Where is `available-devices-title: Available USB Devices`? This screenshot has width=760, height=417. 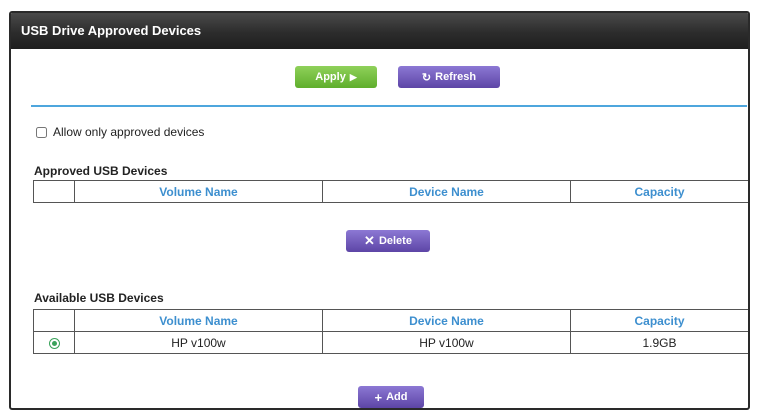
available-devices-title: Available USB Devices is located at coordinates (99, 298).